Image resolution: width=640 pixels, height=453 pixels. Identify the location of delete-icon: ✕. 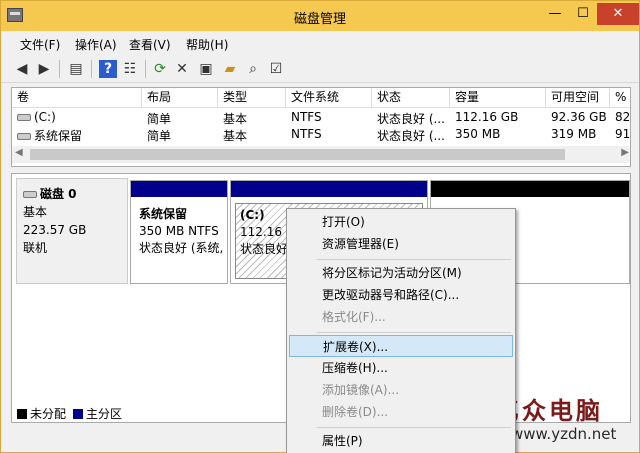
(182, 69).